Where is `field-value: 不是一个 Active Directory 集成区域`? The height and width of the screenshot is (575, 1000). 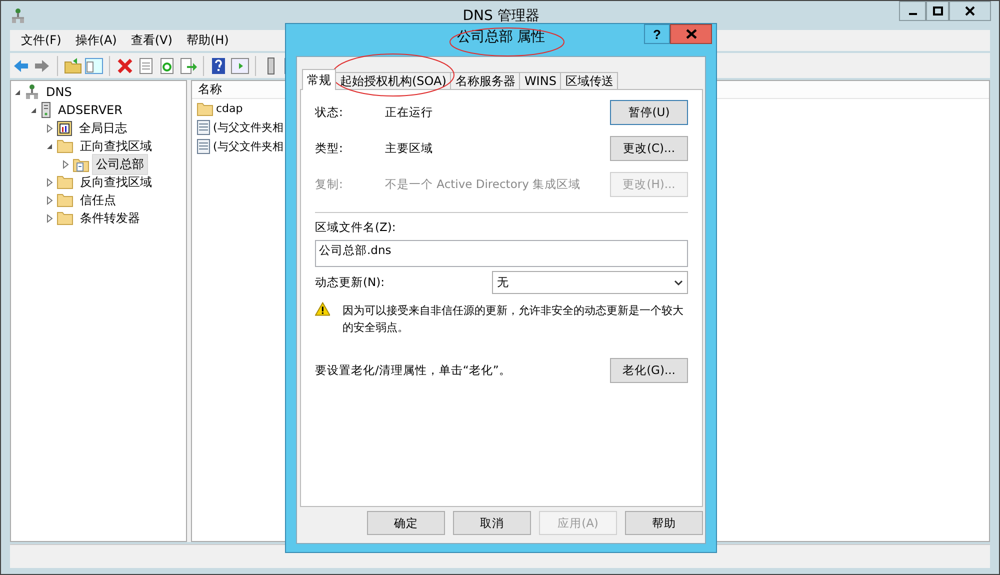 field-value: 不是一个 Active Directory 集成区域 is located at coordinates (483, 184).